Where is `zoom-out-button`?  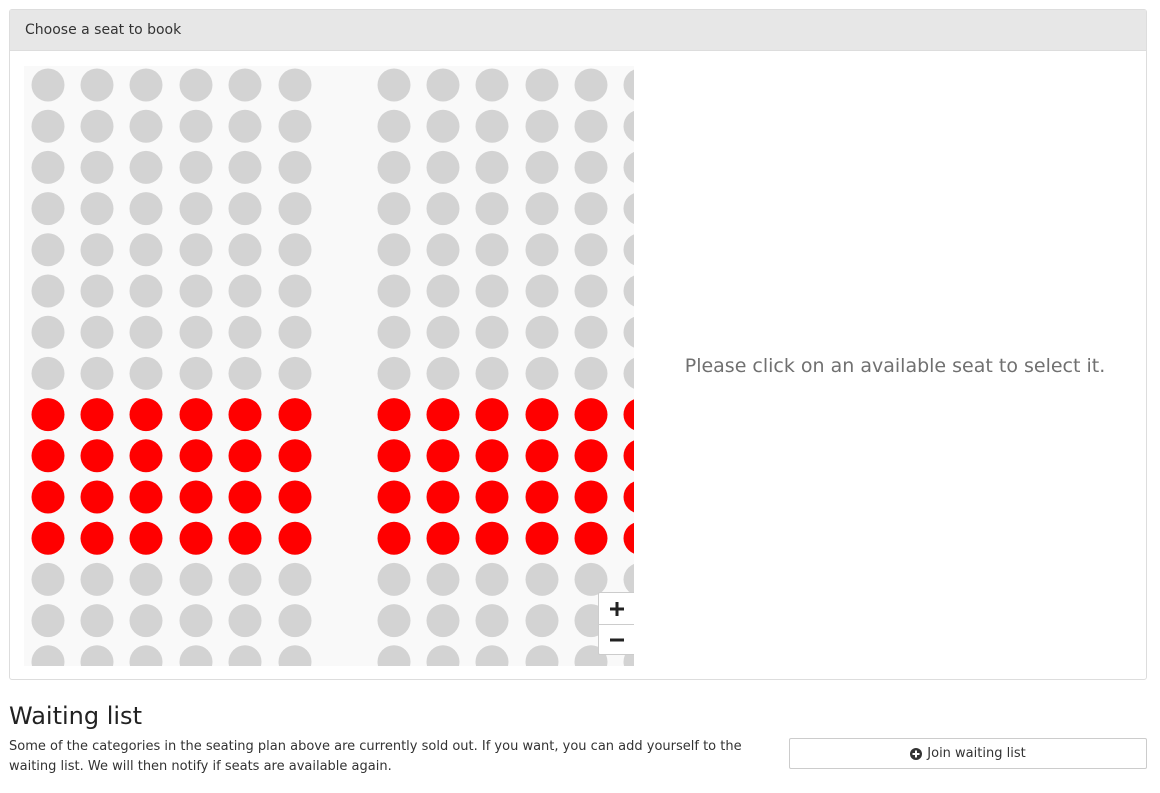
zoom-out-button is located at coordinates (616, 639).